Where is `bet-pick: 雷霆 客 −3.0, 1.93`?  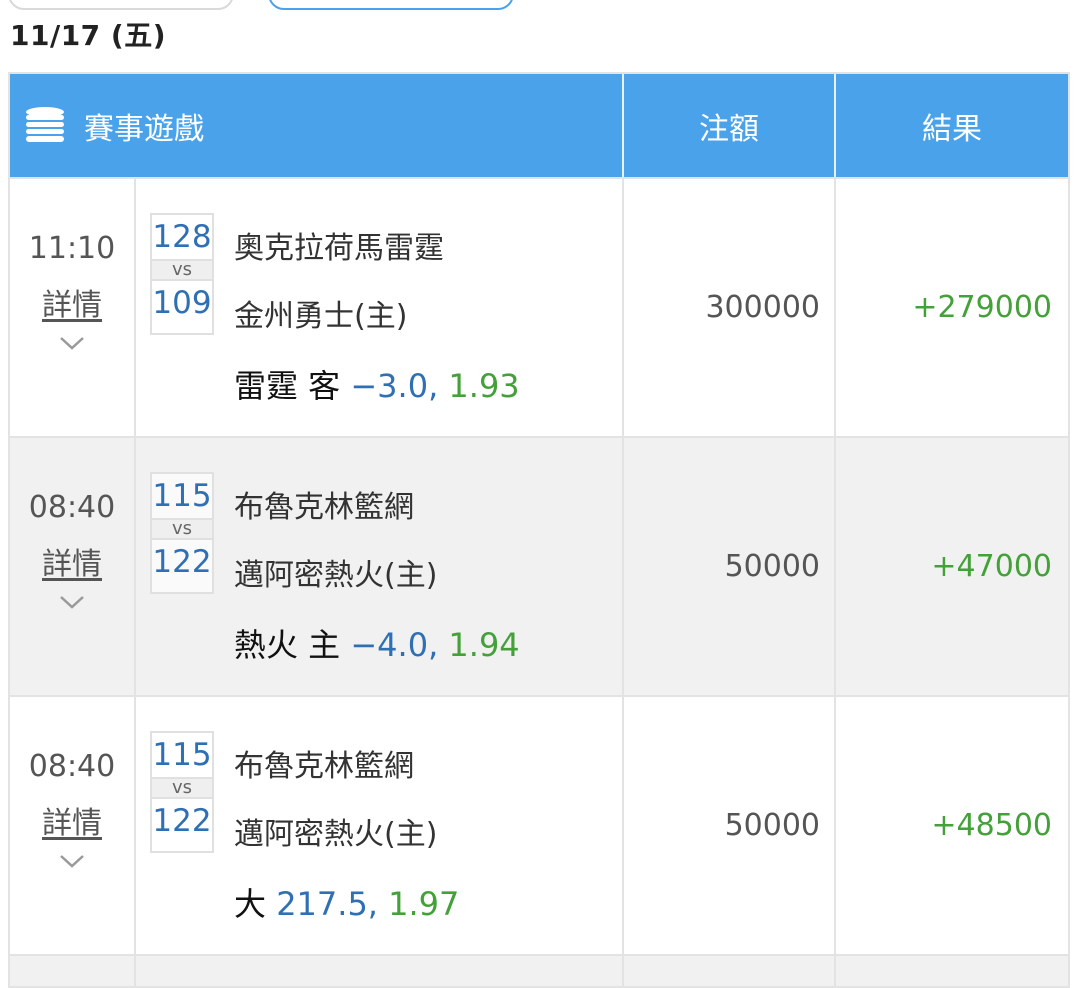
bet-pick: 雷霆 客 −3.0, 1.93 is located at coordinates (377, 384).